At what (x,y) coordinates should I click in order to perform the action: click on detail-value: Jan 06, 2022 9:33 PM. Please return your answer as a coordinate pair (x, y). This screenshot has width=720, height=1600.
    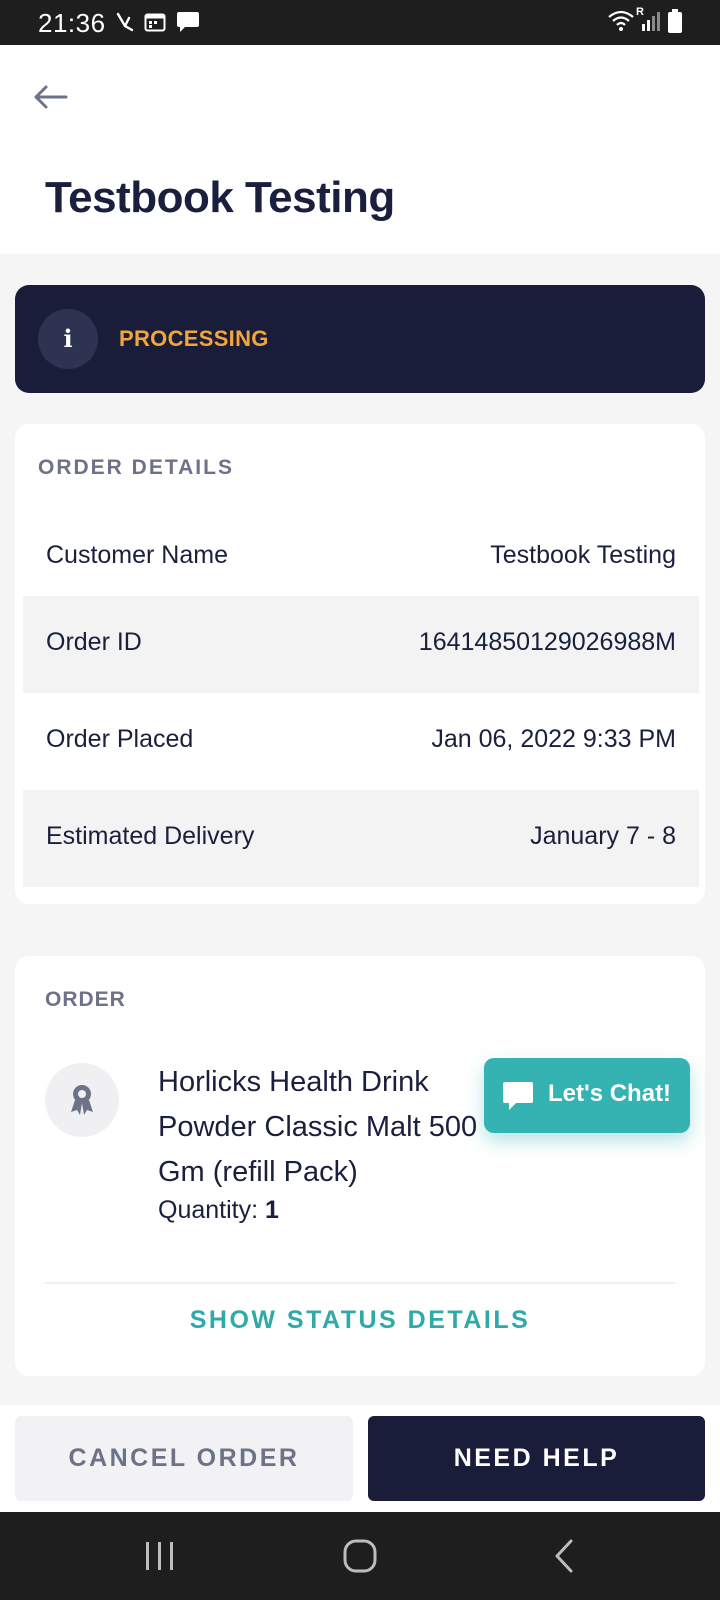
    Looking at the image, I should click on (553, 739).